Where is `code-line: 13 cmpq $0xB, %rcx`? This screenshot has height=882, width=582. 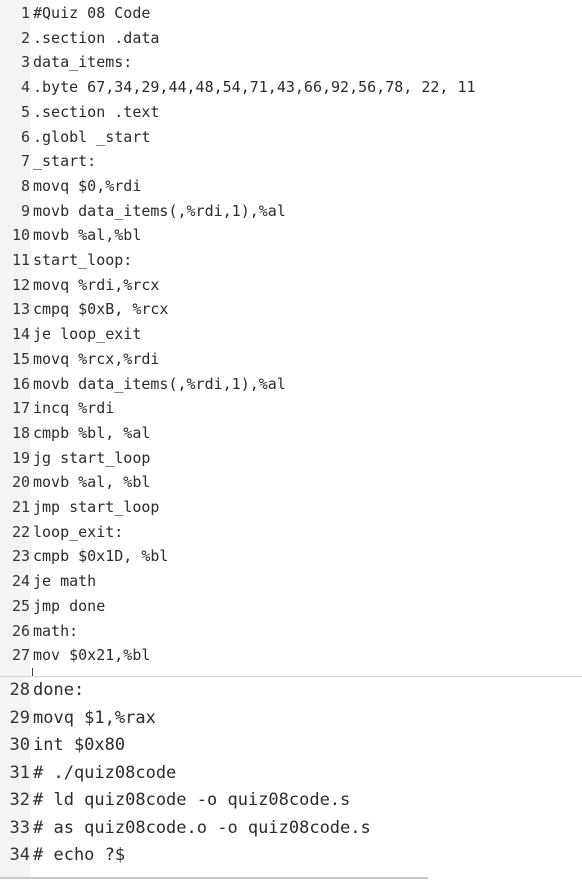 code-line: 13 cmpq $0xB, %rcx is located at coordinates (84, 309).